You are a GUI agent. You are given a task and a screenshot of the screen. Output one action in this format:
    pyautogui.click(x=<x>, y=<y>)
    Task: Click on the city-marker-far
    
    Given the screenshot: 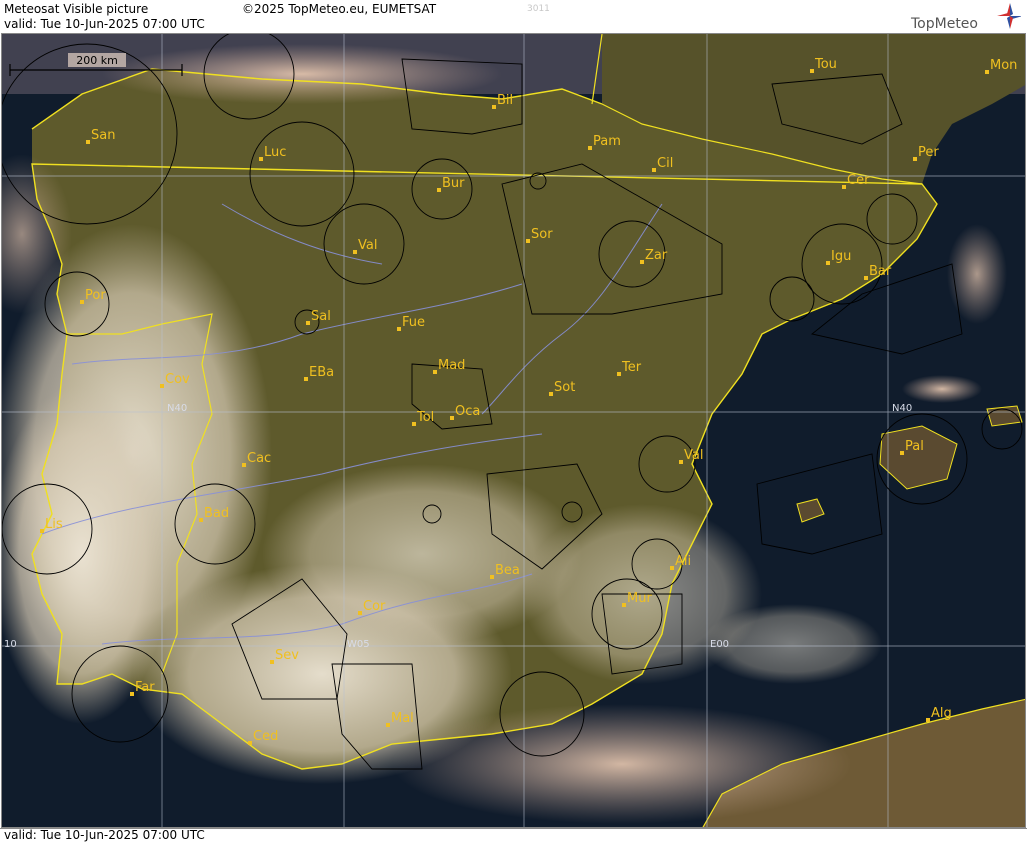 What is the action you would take?
    pyautogui.click(x=132, y=694)
    